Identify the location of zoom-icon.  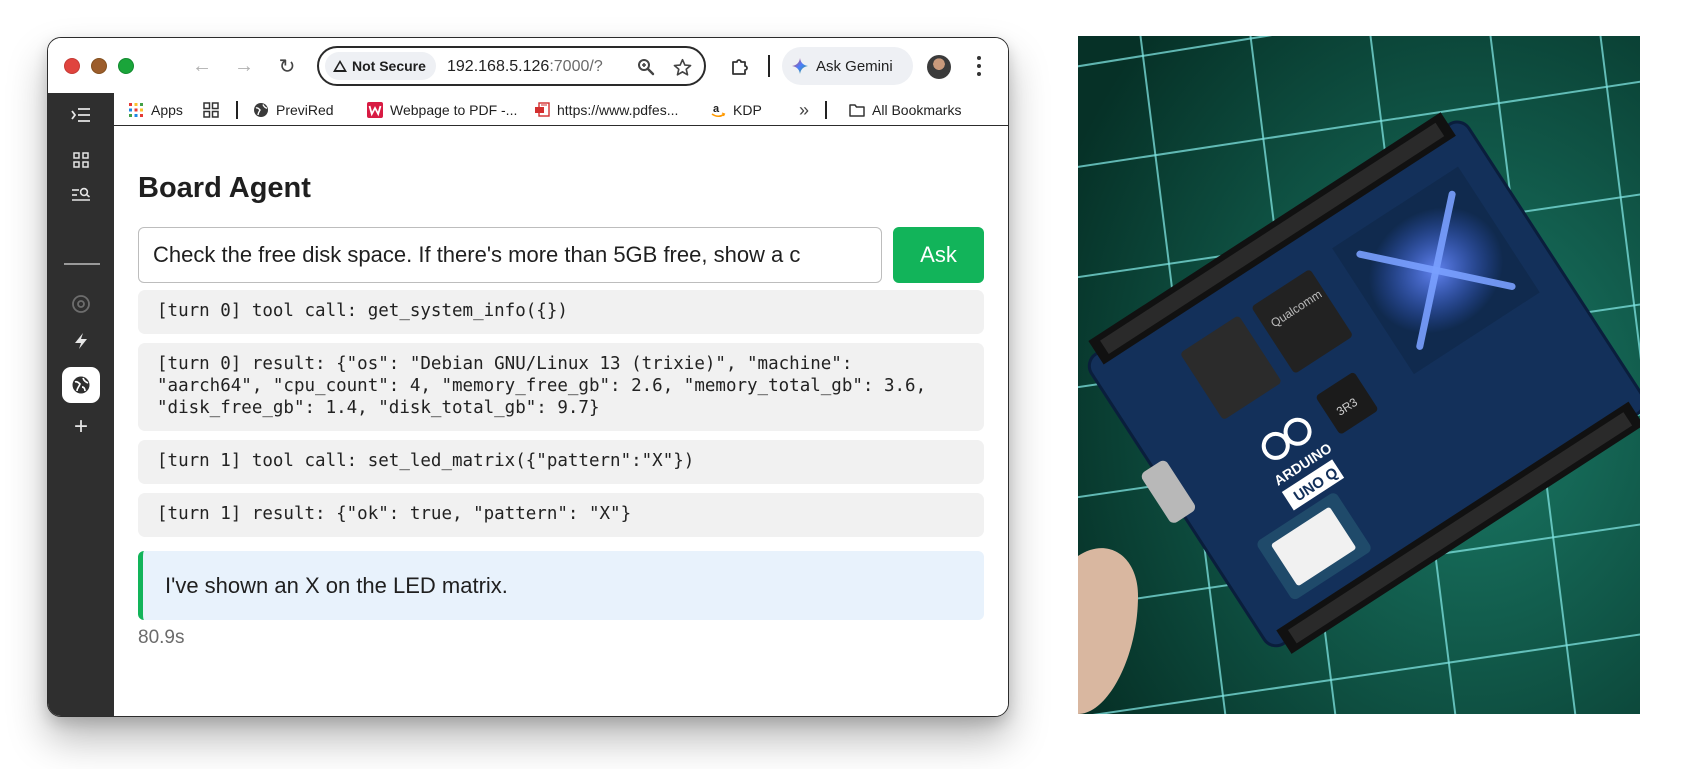
(646, 67).